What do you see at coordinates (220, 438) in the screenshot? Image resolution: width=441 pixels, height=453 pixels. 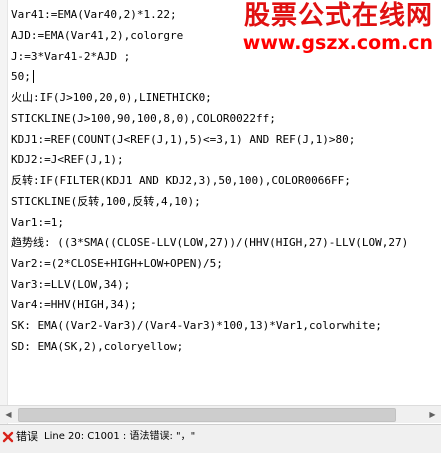 I see `status-bar: 错误 Line 20: C1001 : 语法错误: "，"` at bounding box center [220, 438].